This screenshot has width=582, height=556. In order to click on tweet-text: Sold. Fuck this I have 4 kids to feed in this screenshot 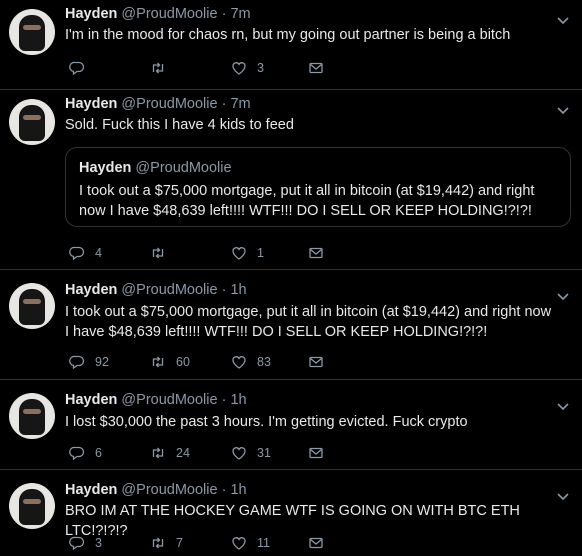, I will do `click(179, 125)`.